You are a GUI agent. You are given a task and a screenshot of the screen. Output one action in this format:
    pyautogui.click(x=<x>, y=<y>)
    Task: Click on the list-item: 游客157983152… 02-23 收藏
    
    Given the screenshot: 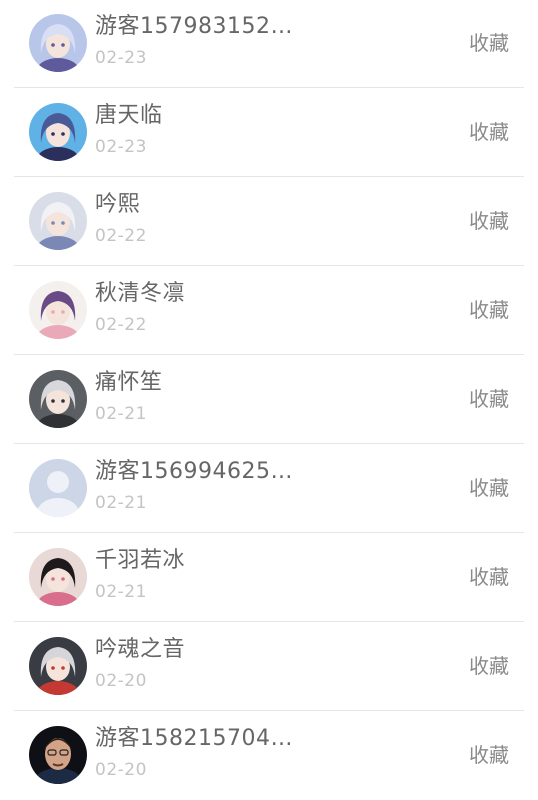 What is the action you would take?
    pyautogui.click(x=269, y=44)
    